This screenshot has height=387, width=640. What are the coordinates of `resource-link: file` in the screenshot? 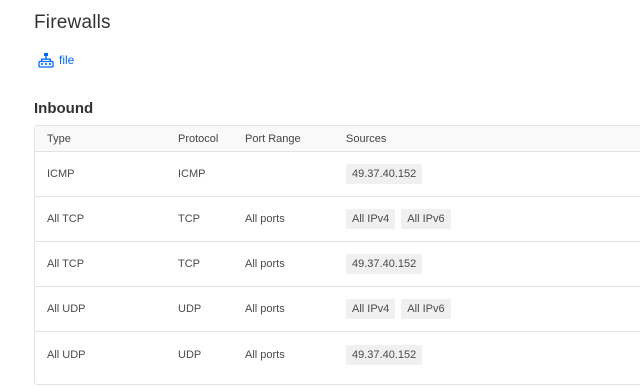 It's located at (56, 60).